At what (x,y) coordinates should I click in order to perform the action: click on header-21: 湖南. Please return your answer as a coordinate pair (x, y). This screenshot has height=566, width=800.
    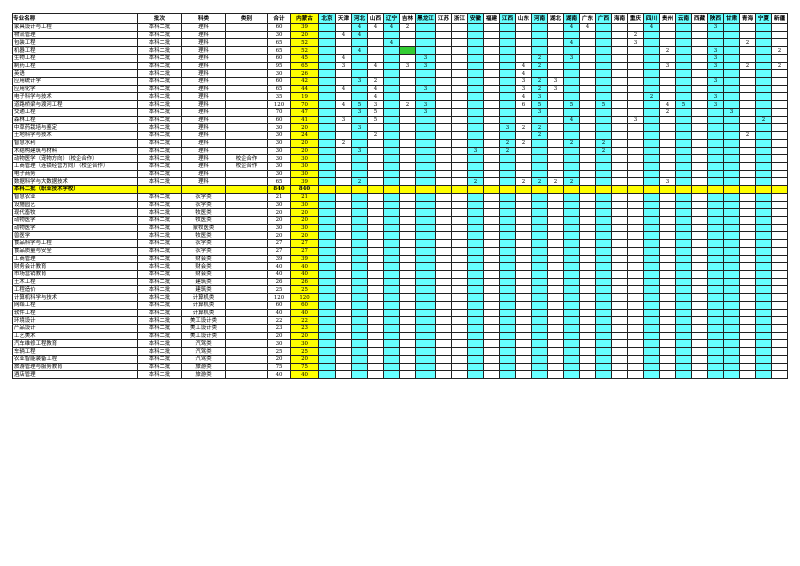
    Looking at the image, I should click on (571, 18).